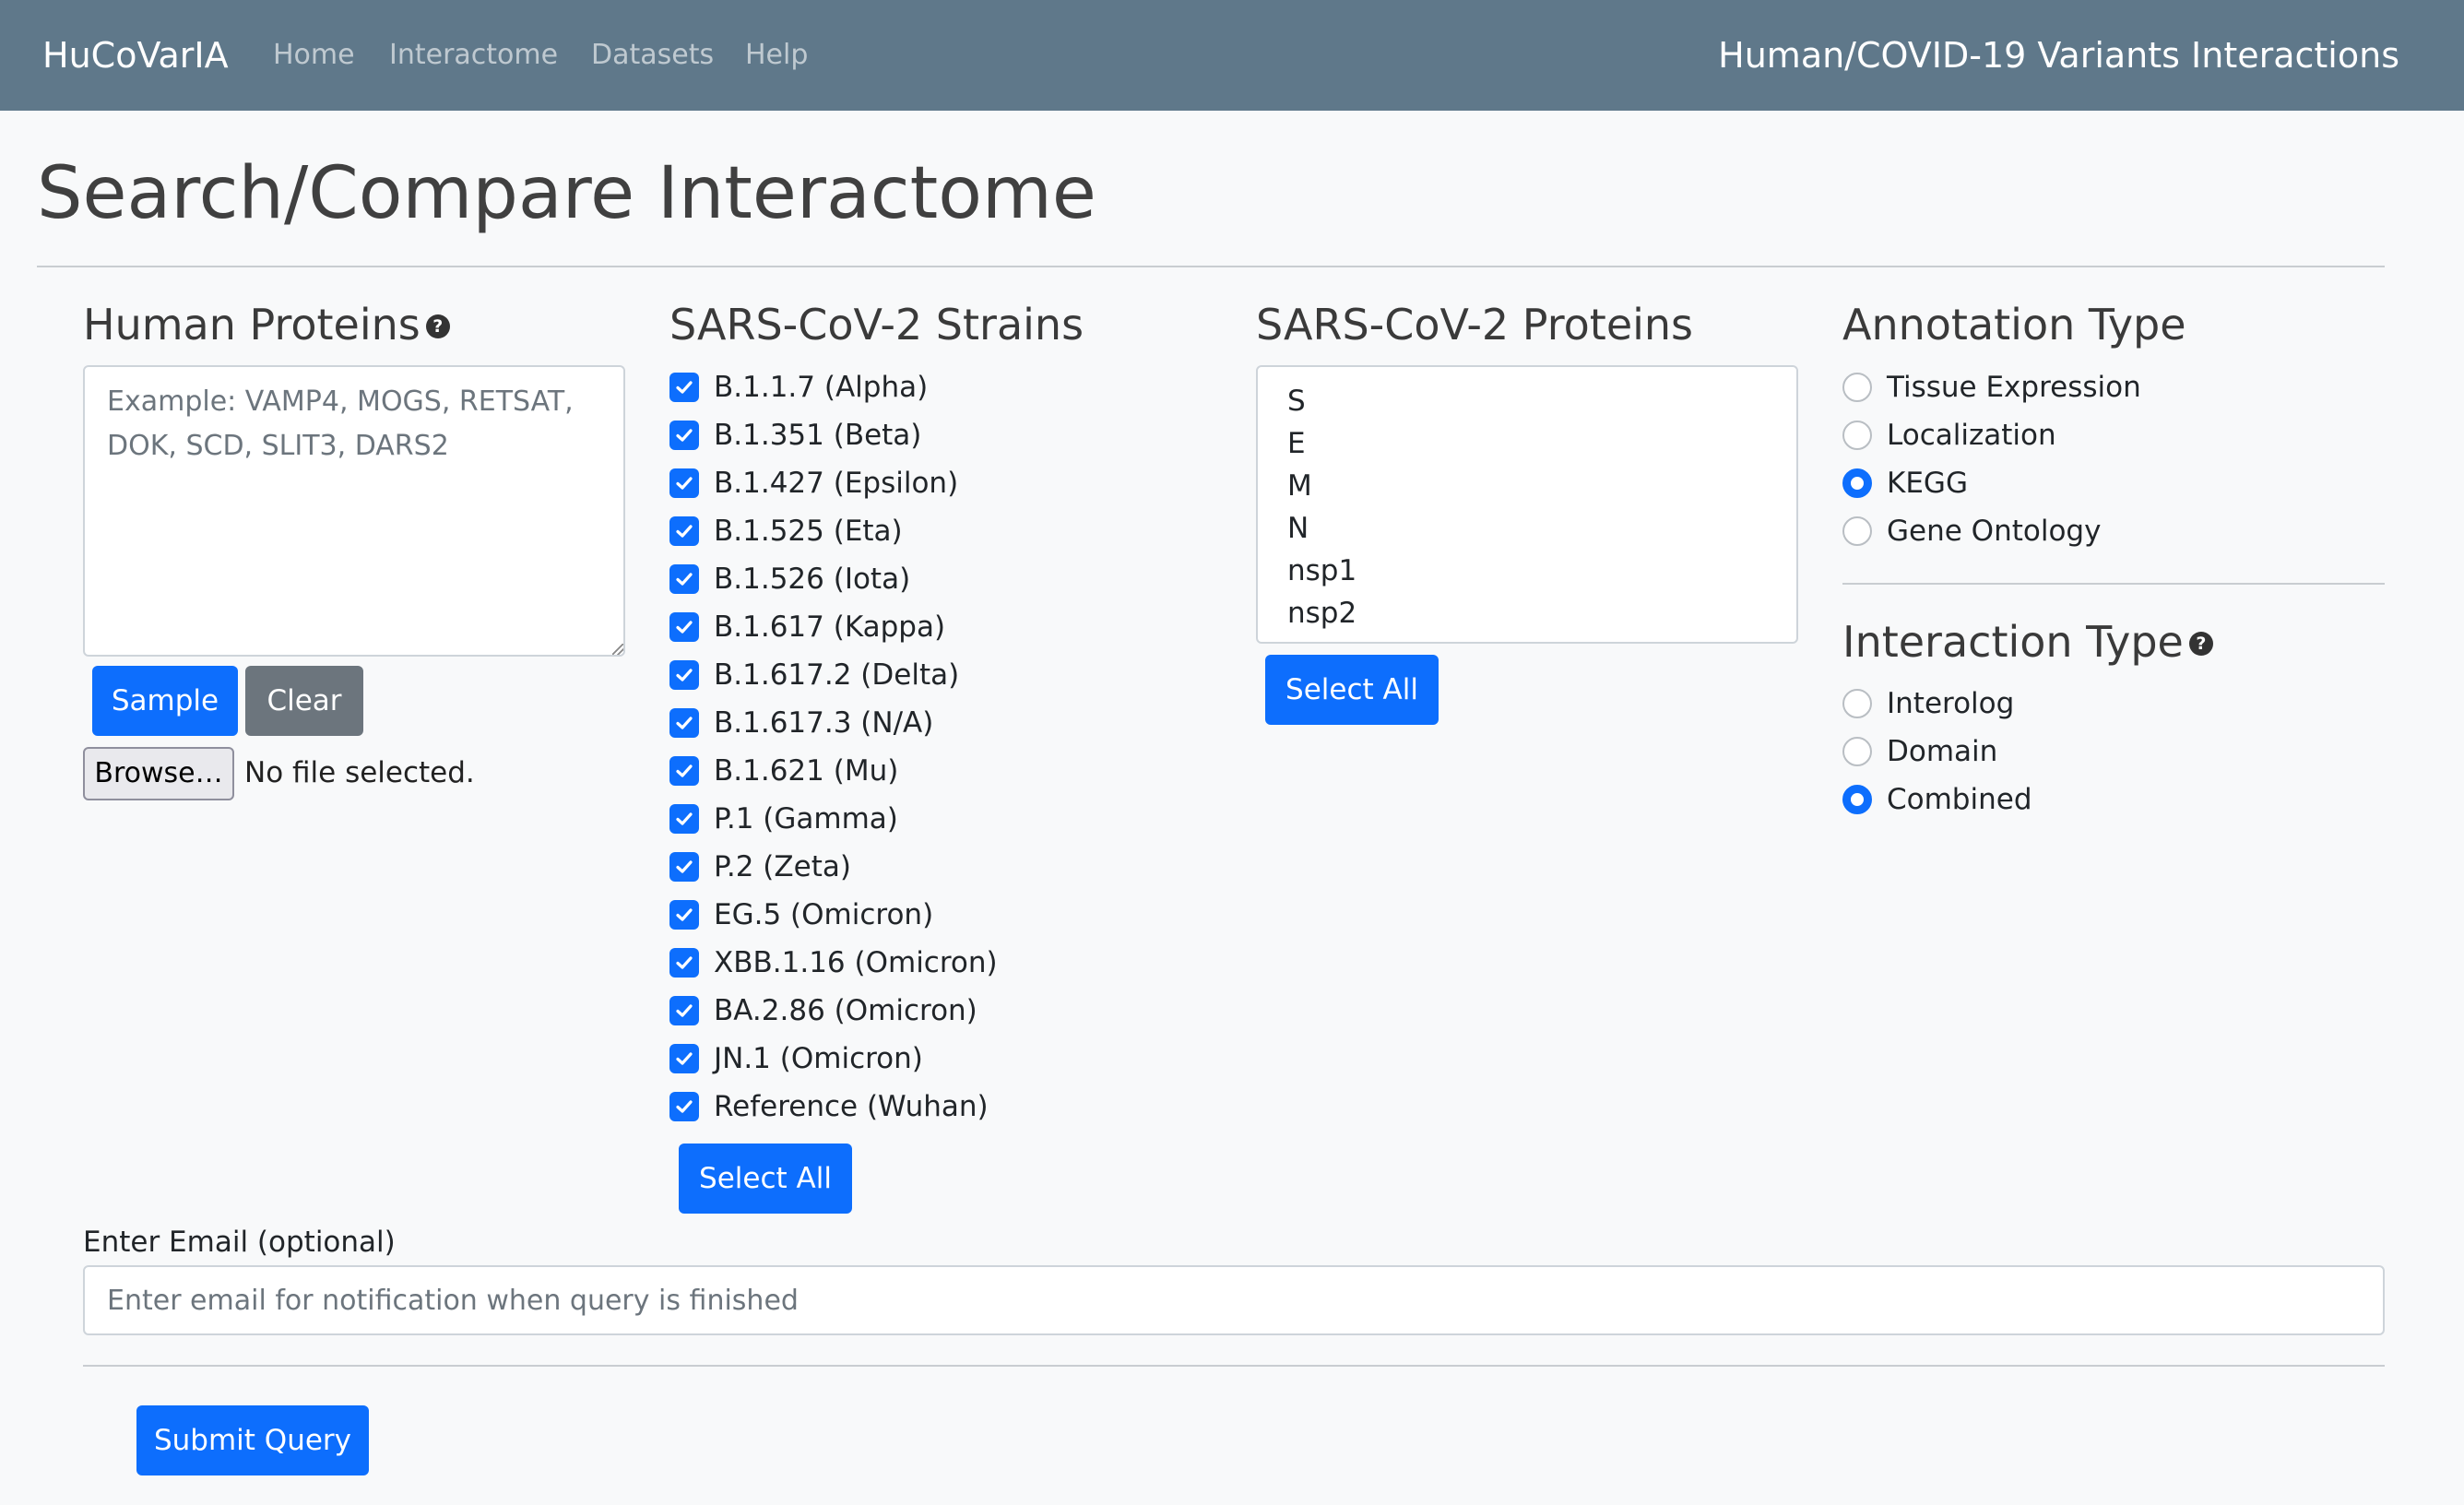 The width and height of the screenshot is (2464, 1505). Describe the element at coordinates (1352, 690) in the screenshot. I see `proteins-select-all-button: Select All` at that location.